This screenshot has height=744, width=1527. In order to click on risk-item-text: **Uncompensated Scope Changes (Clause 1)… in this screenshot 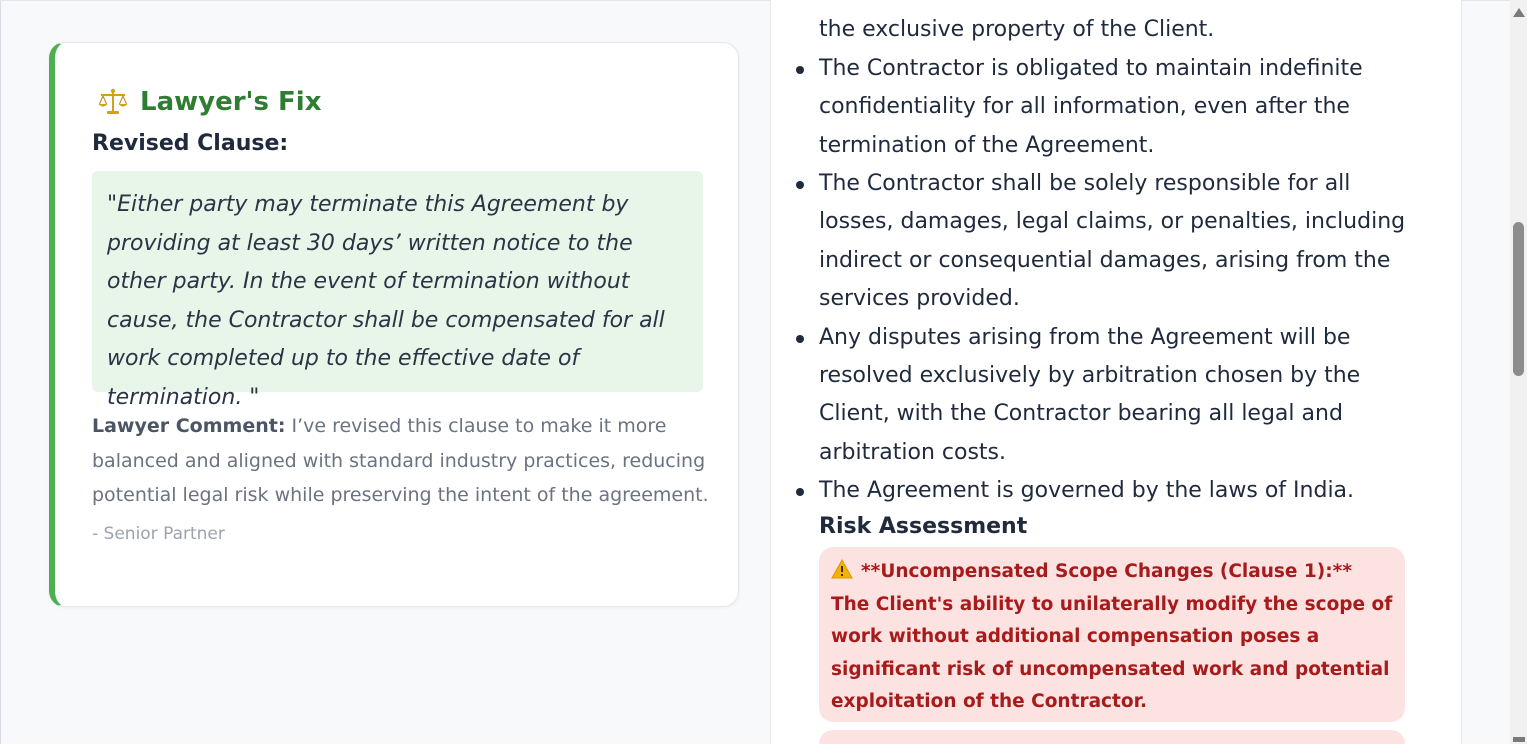, I will do `click(1112, 637)`.